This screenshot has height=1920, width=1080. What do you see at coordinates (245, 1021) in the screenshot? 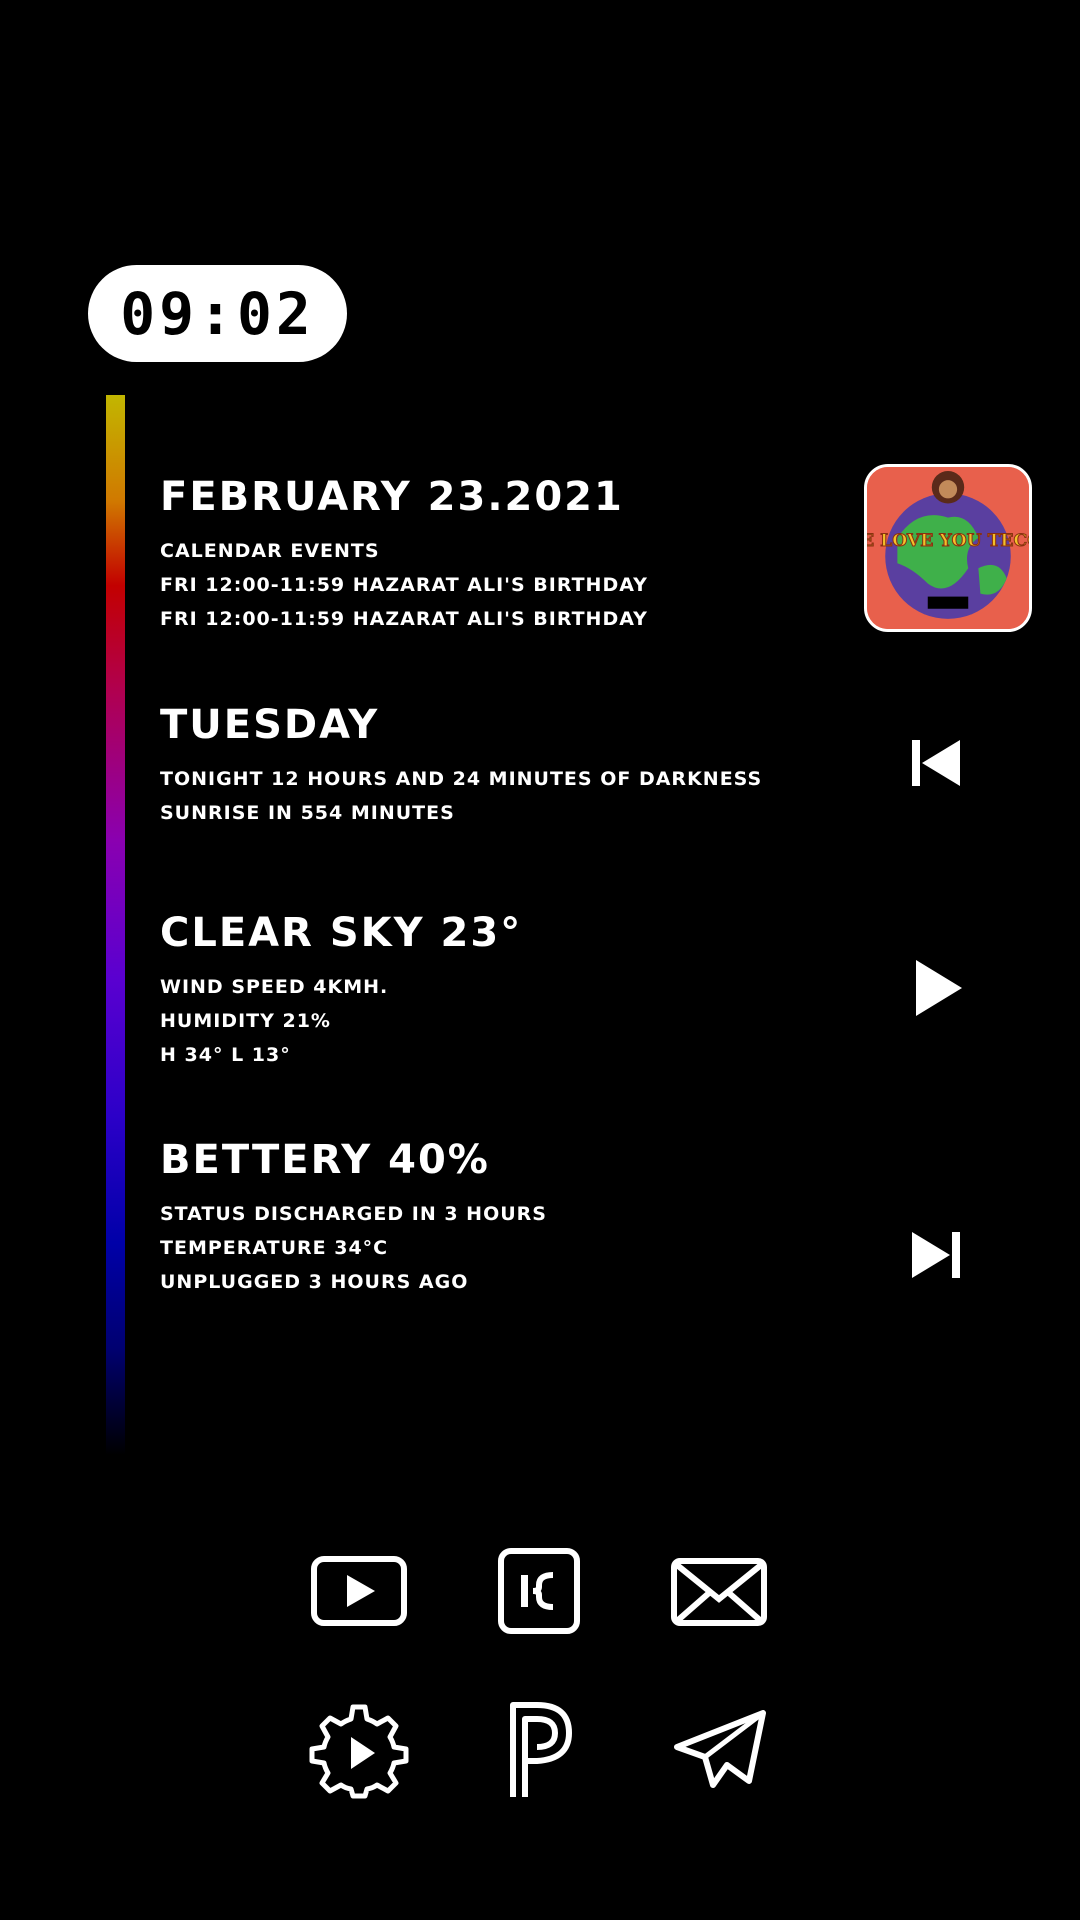
I see `humidity: HUMIDITY 21%` at bounding box center [245, 1021].